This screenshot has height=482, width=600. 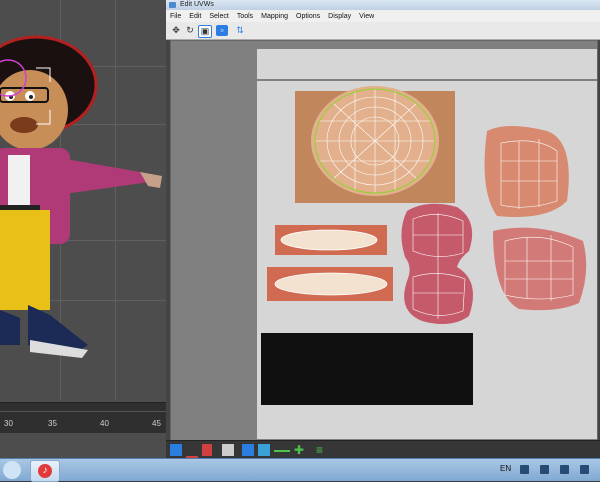 What do you see at coordinates (544, 469) in the screenshot?
I see `network-icon` at bounding box center [544, 469].